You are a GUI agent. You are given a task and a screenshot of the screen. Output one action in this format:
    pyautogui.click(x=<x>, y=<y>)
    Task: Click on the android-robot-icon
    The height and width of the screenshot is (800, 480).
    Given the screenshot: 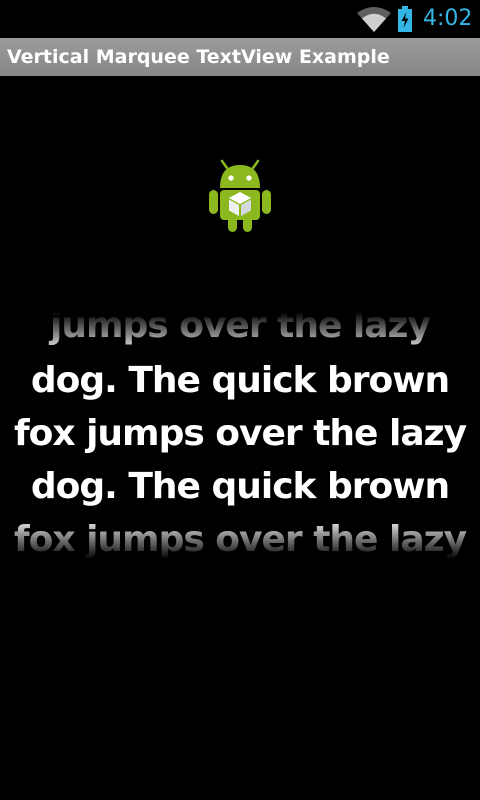 What is the action you would take?
    pyautogui.click(x=240, y=195)
    